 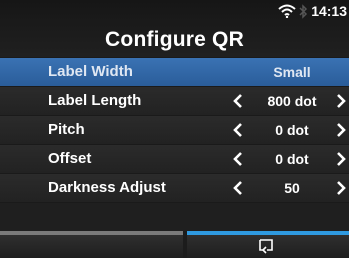 What do you see at coordinates (287, 11) in the screenshot?
I see `wifi-icon` at bounding box center [287, 11].